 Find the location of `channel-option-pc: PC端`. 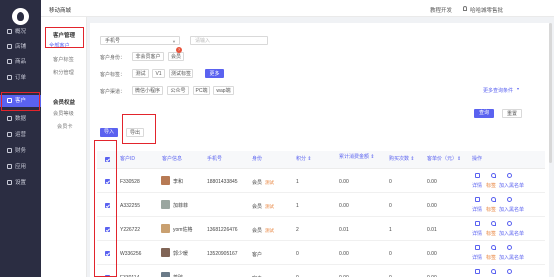

channel-option-pc: PC端 is located at coordinates (201, 90).